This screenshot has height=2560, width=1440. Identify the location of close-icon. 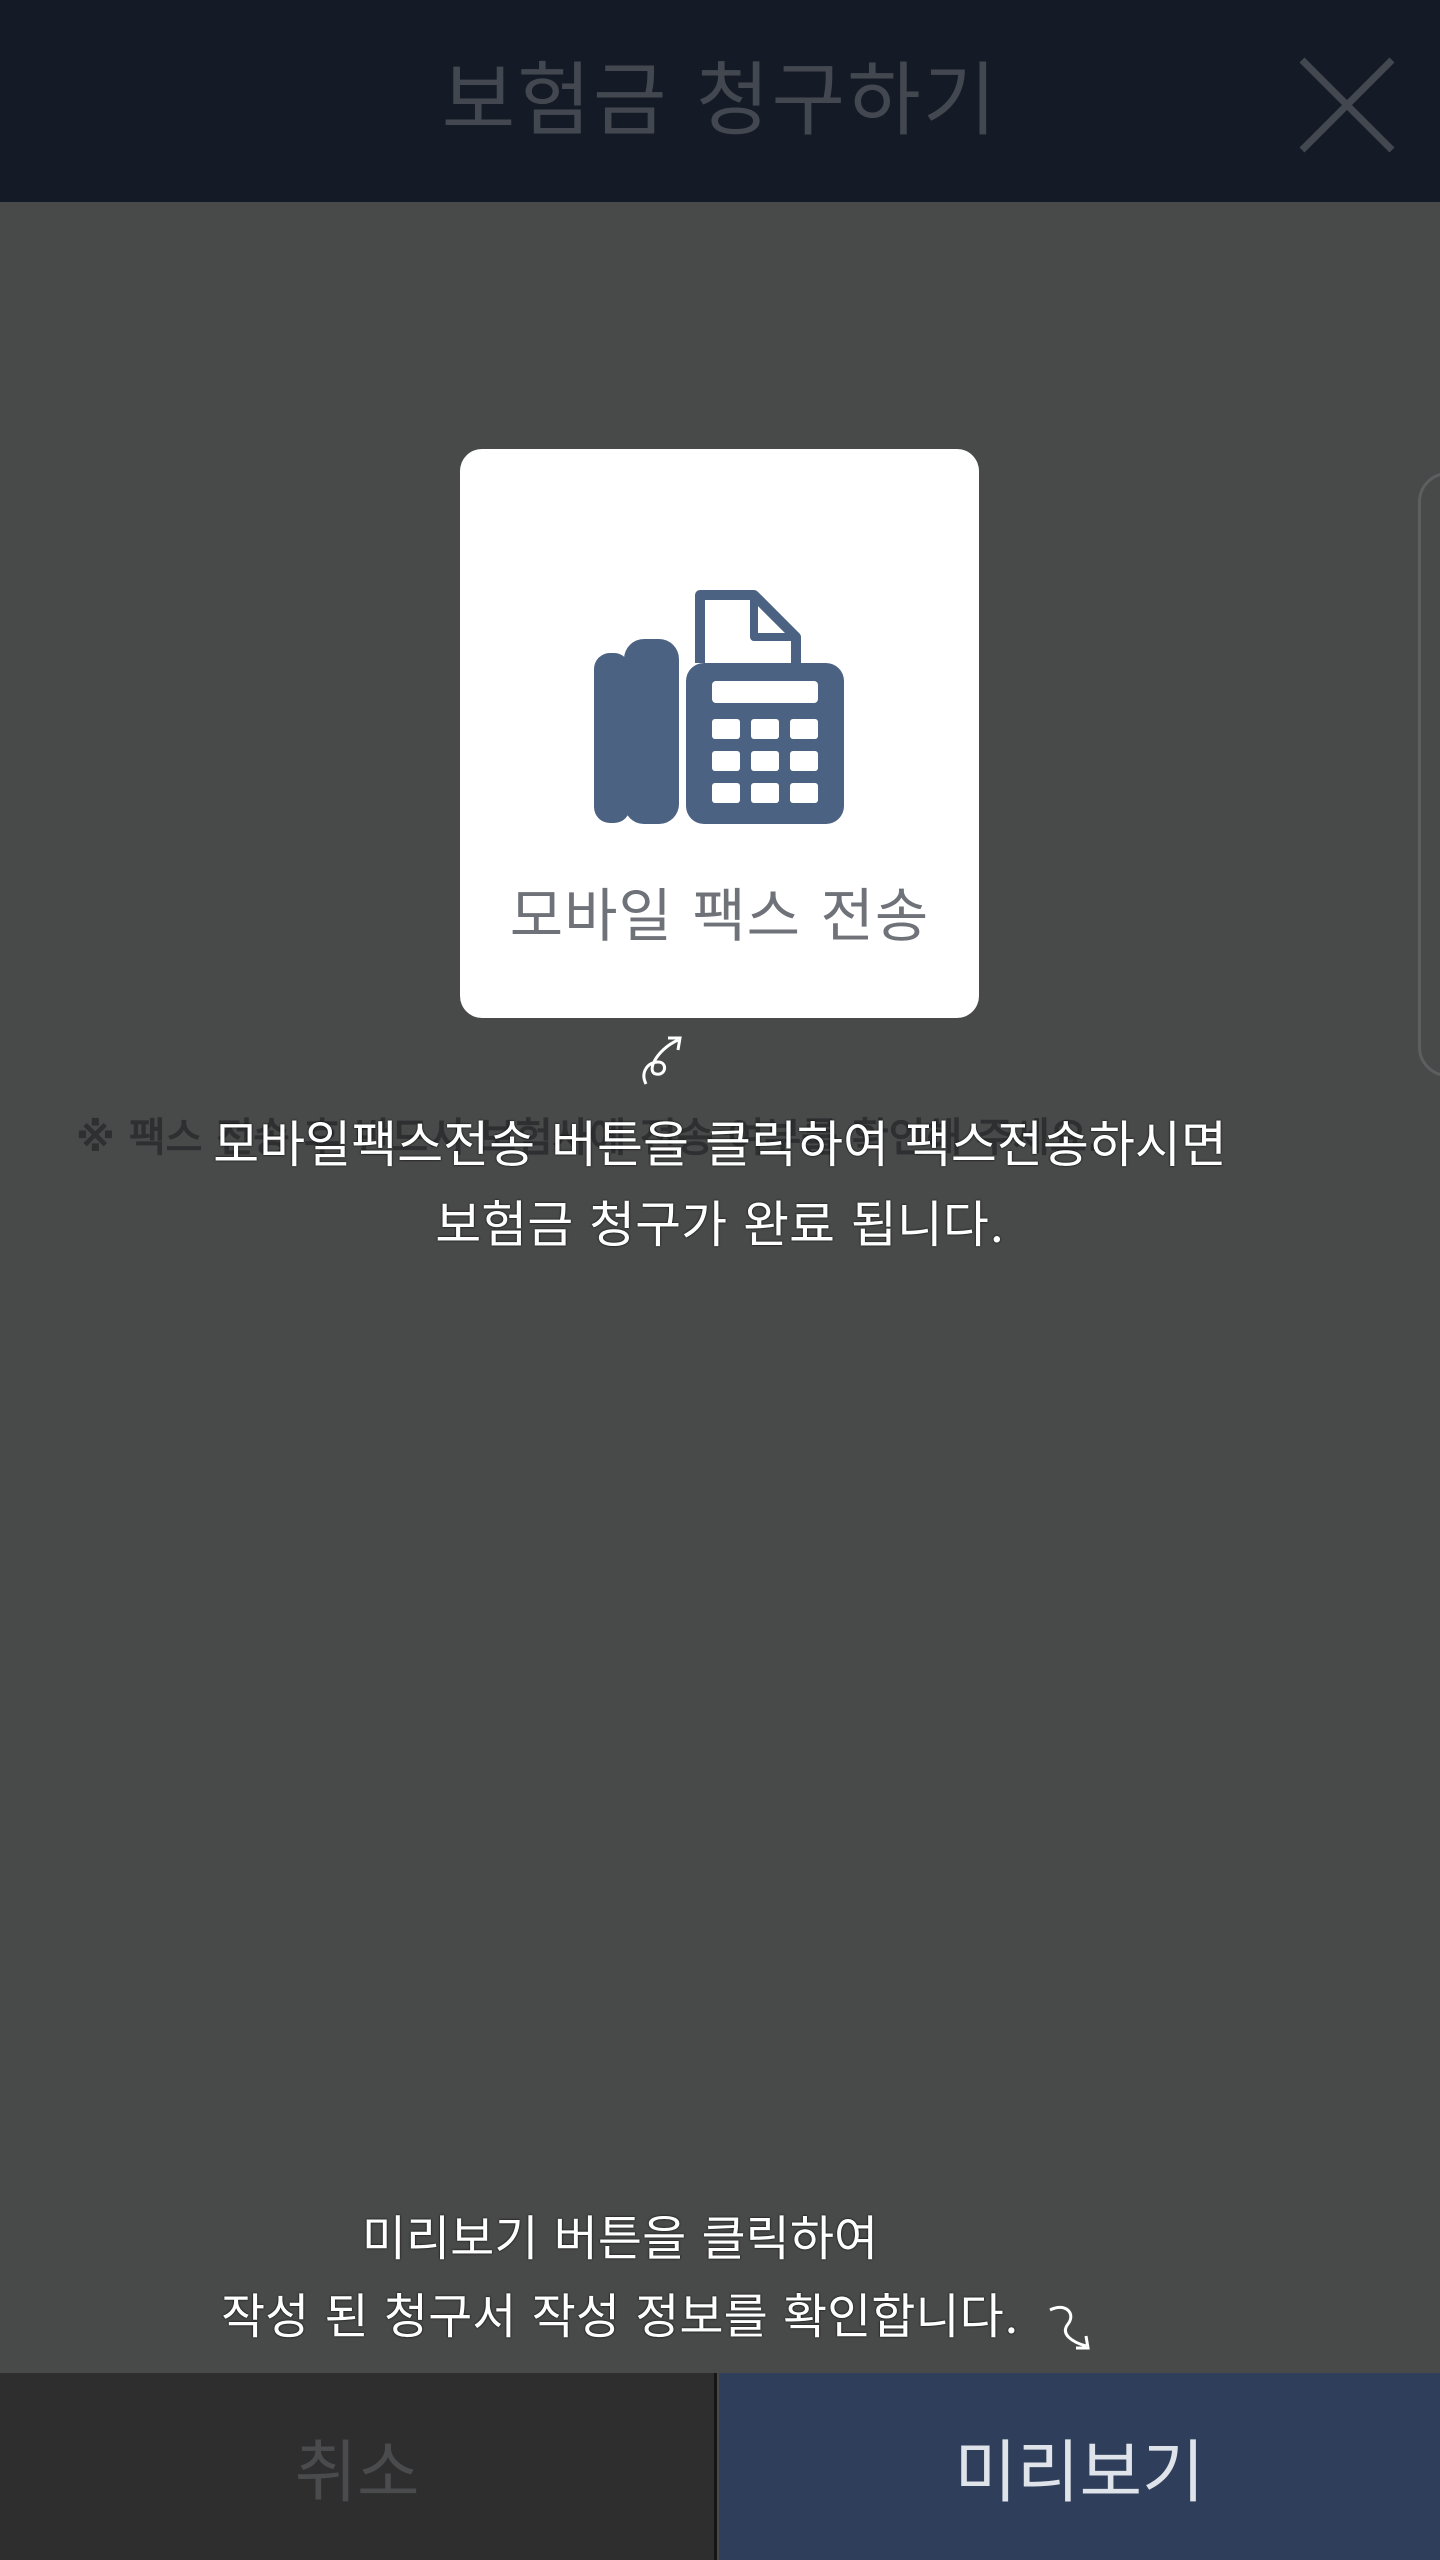
(1347, 105).